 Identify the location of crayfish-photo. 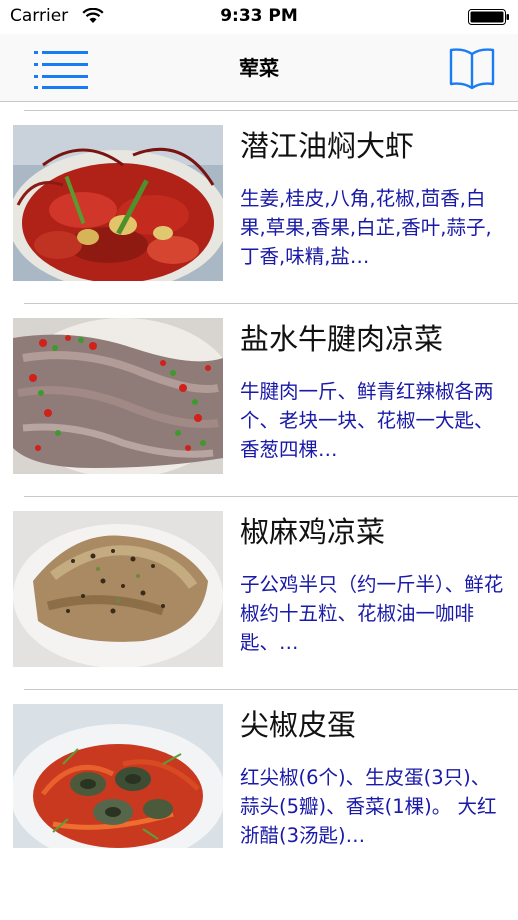
(118, 203).